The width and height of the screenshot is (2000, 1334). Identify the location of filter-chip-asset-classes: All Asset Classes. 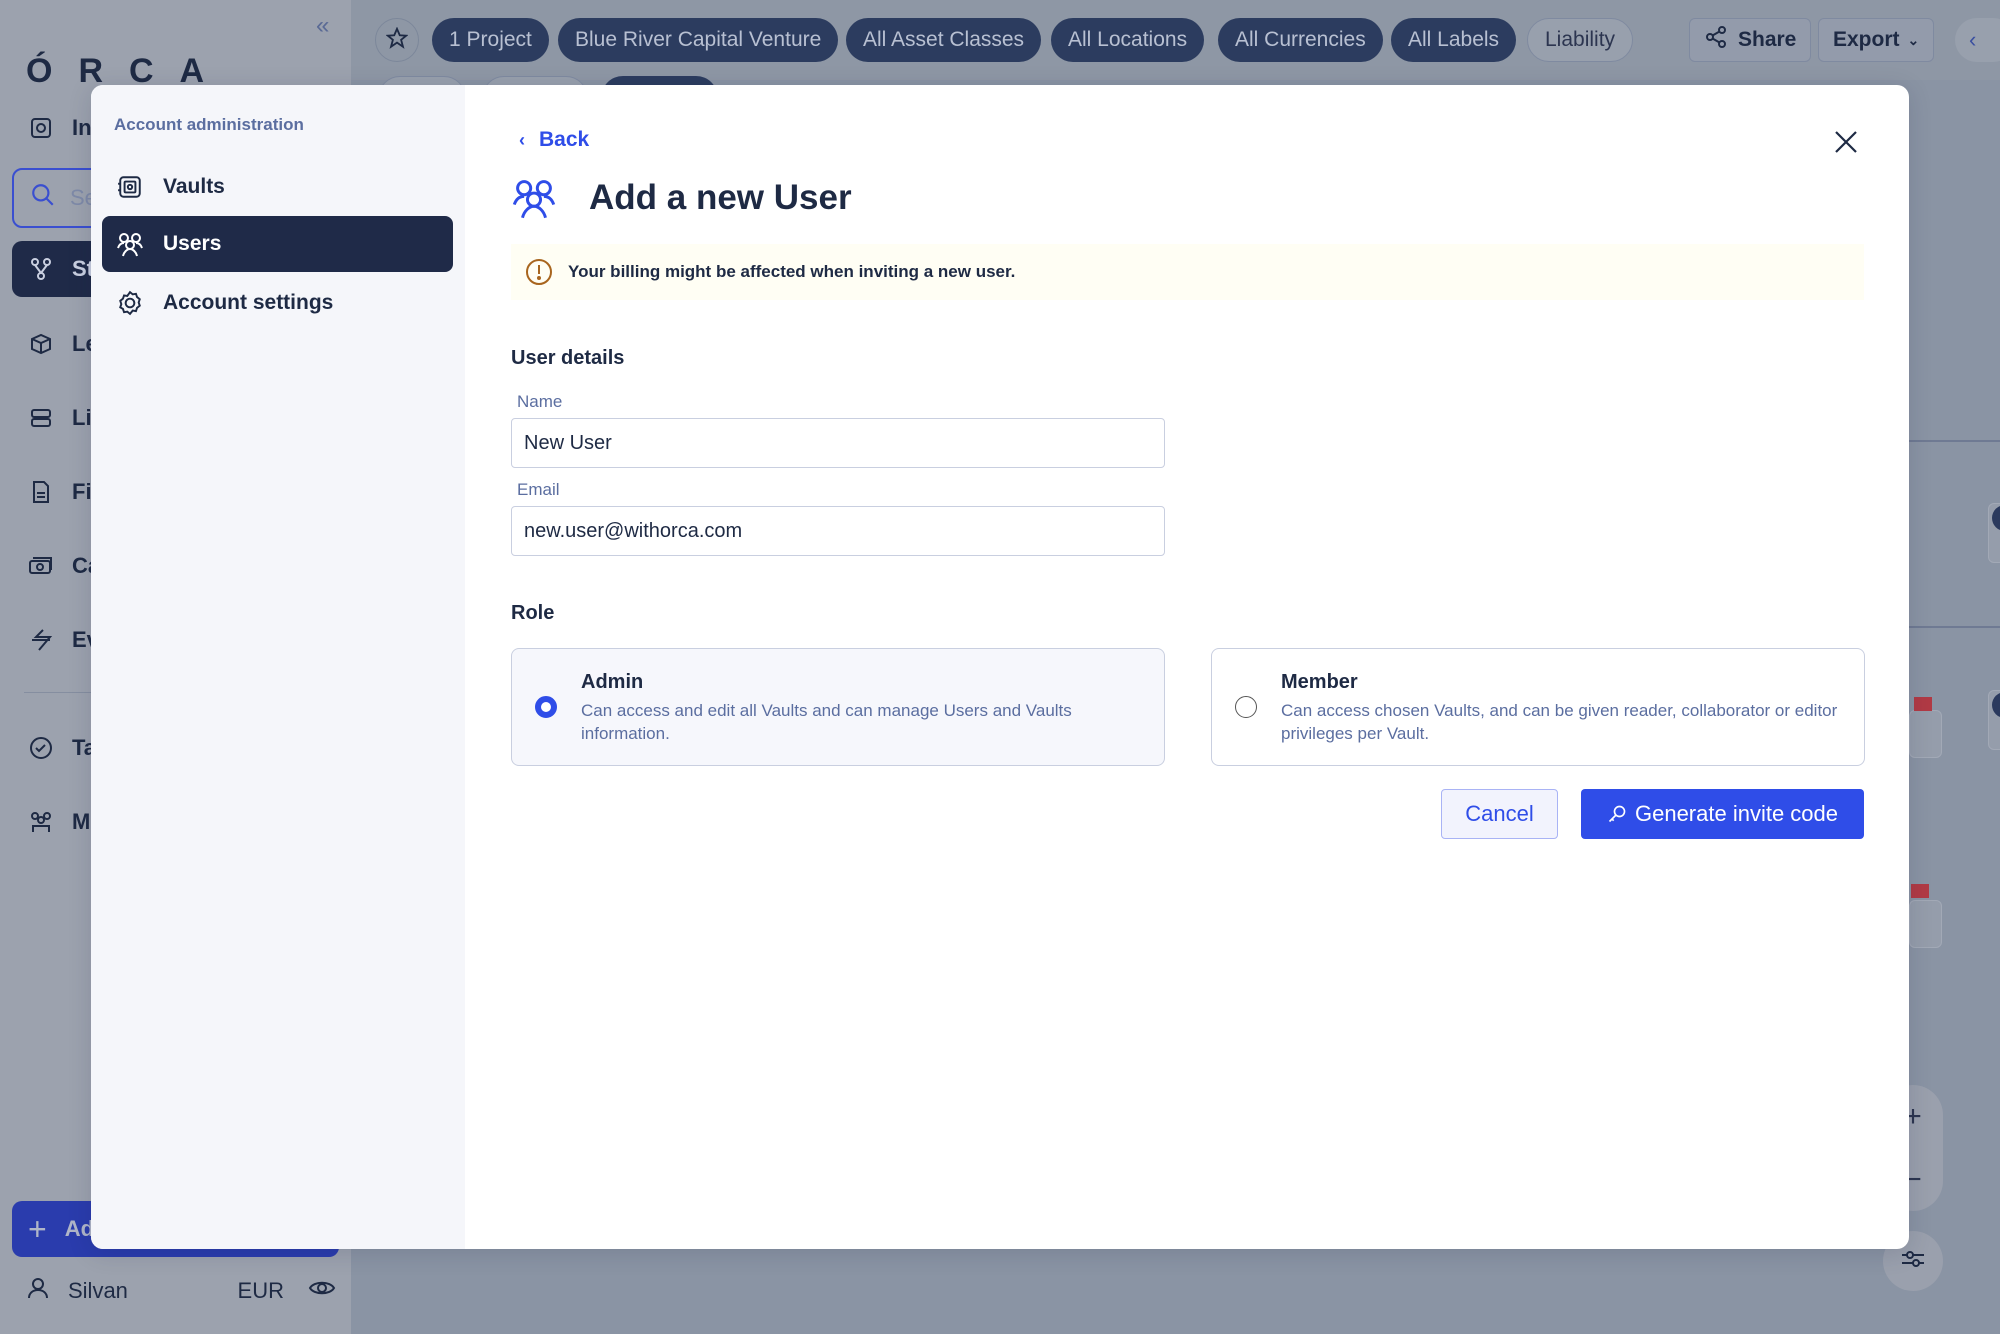
(944, 40).